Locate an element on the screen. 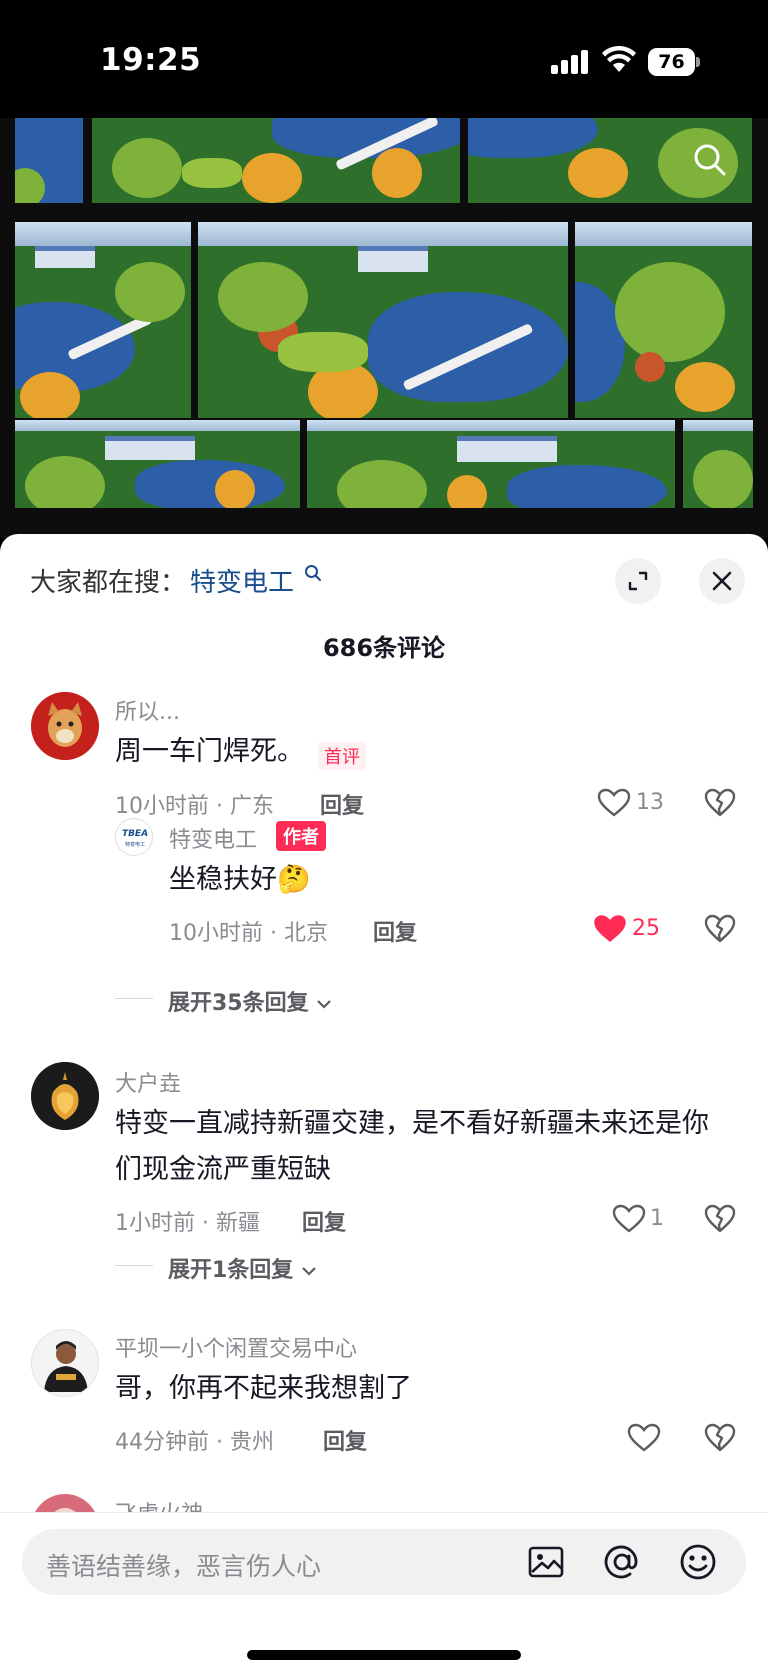  wifi-icon is located at coordinates (619, 59).